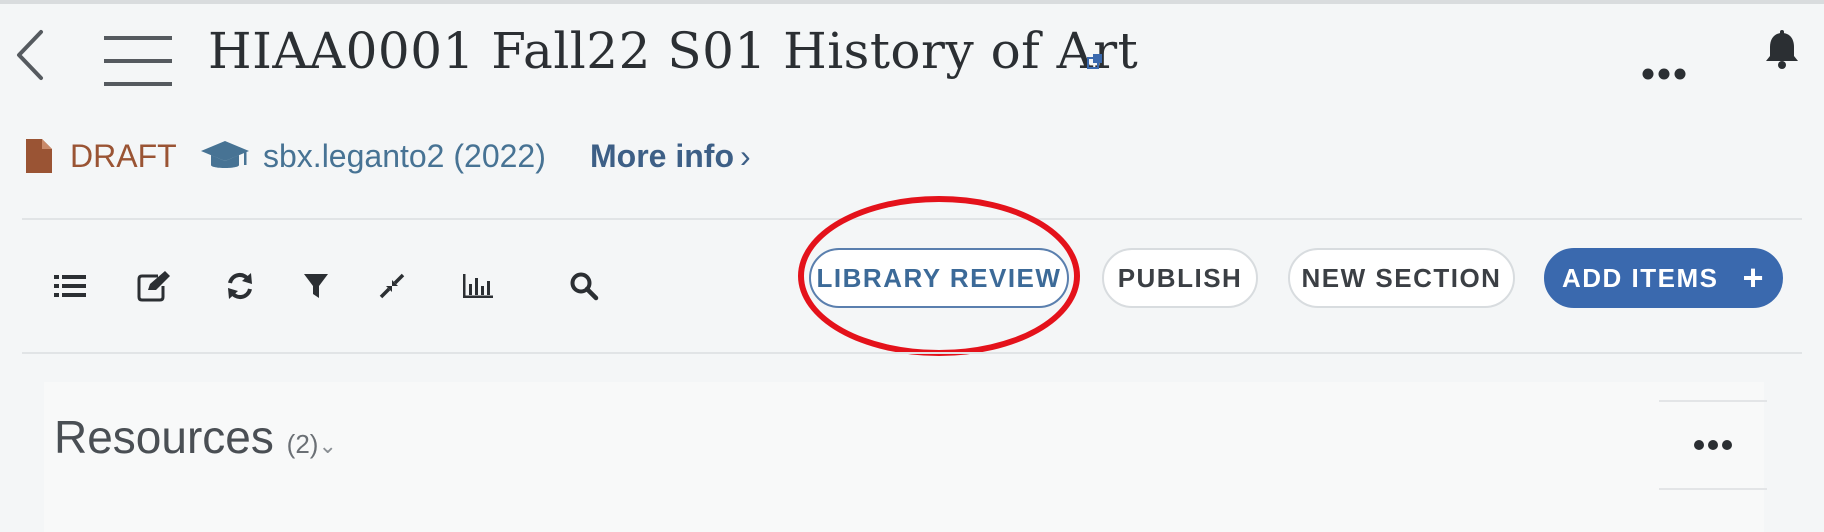  What do you see at coordinates (1401, 278) in the screenshot?
I see `new-section-button: NEW SECTION` at bounding box center [1401, 278].